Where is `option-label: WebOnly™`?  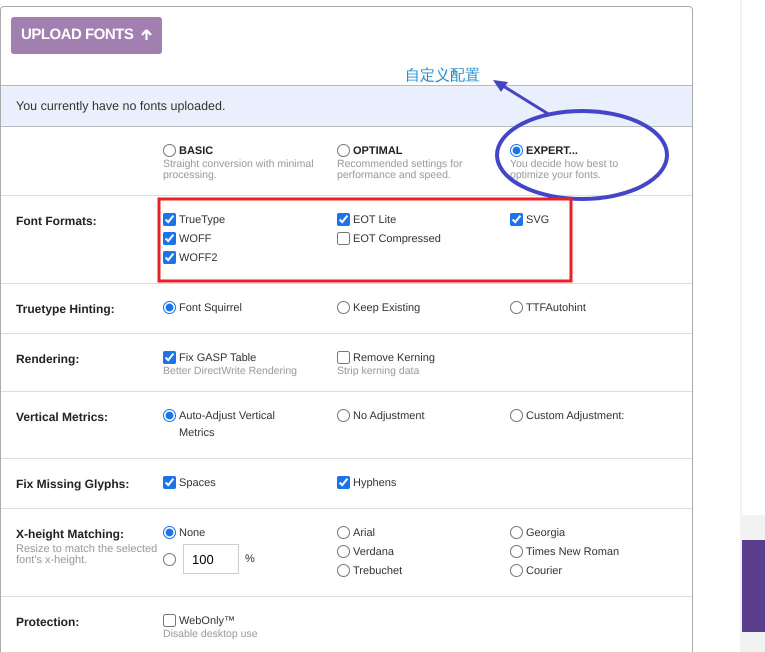
option-label: WebOnly™ is located at coordinates (207, 621).